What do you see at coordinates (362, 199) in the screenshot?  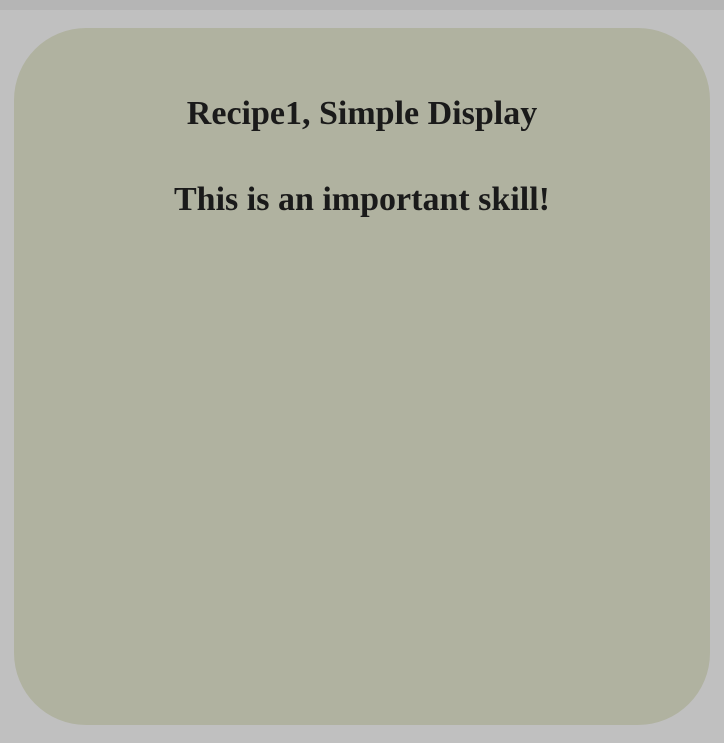 I see `page-subtitle: This is an important skill!` at bounding box center [362, 199].